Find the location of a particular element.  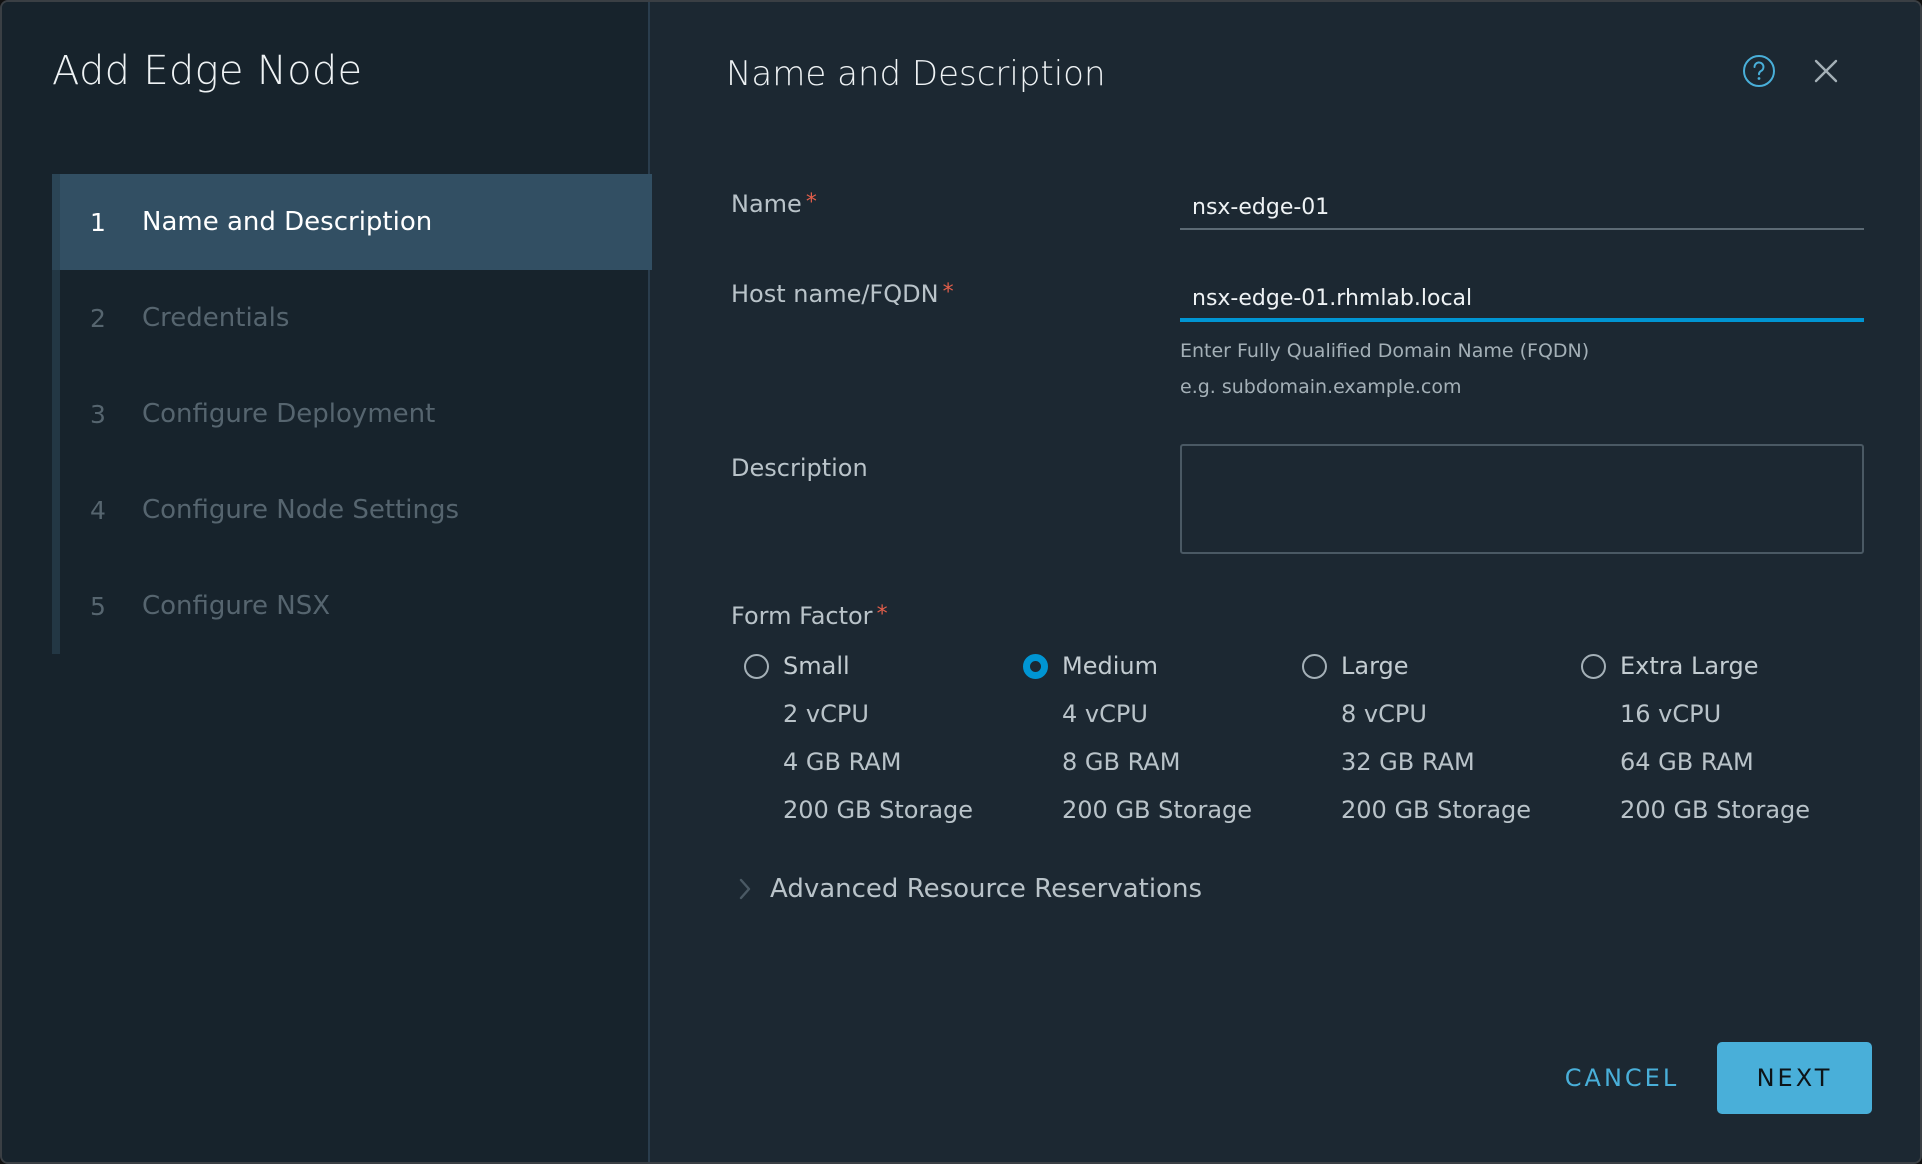

step-configure-node-settings: 4 Configure Node Settings is located at coordinates (355, 510).